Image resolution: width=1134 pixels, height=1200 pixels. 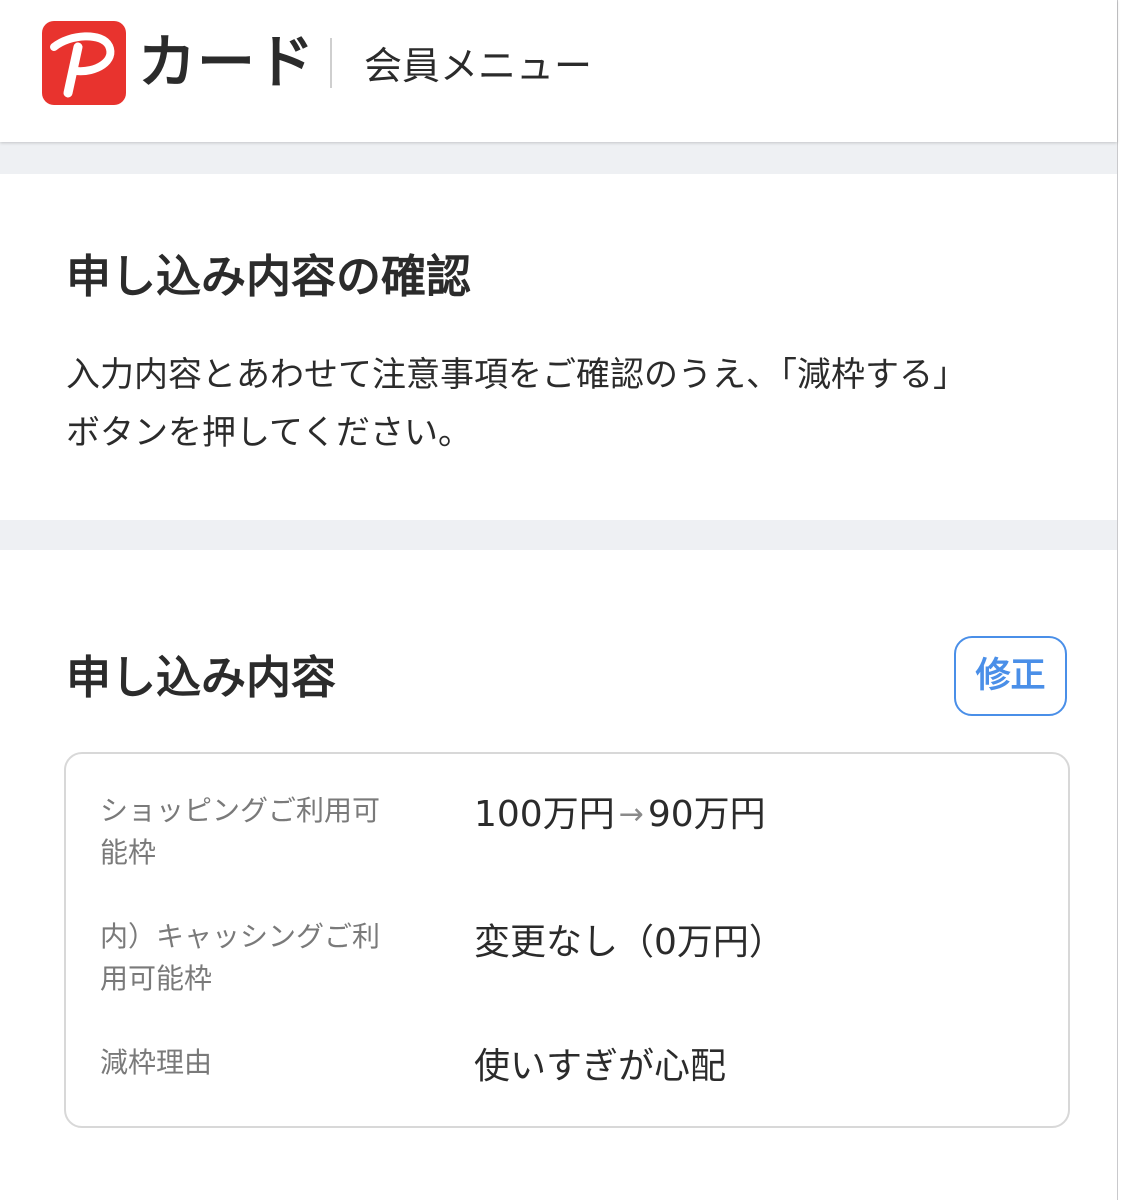 I want to click on reduction-reason-value: 使いすぎが心配, so click(x=600, y=1066).